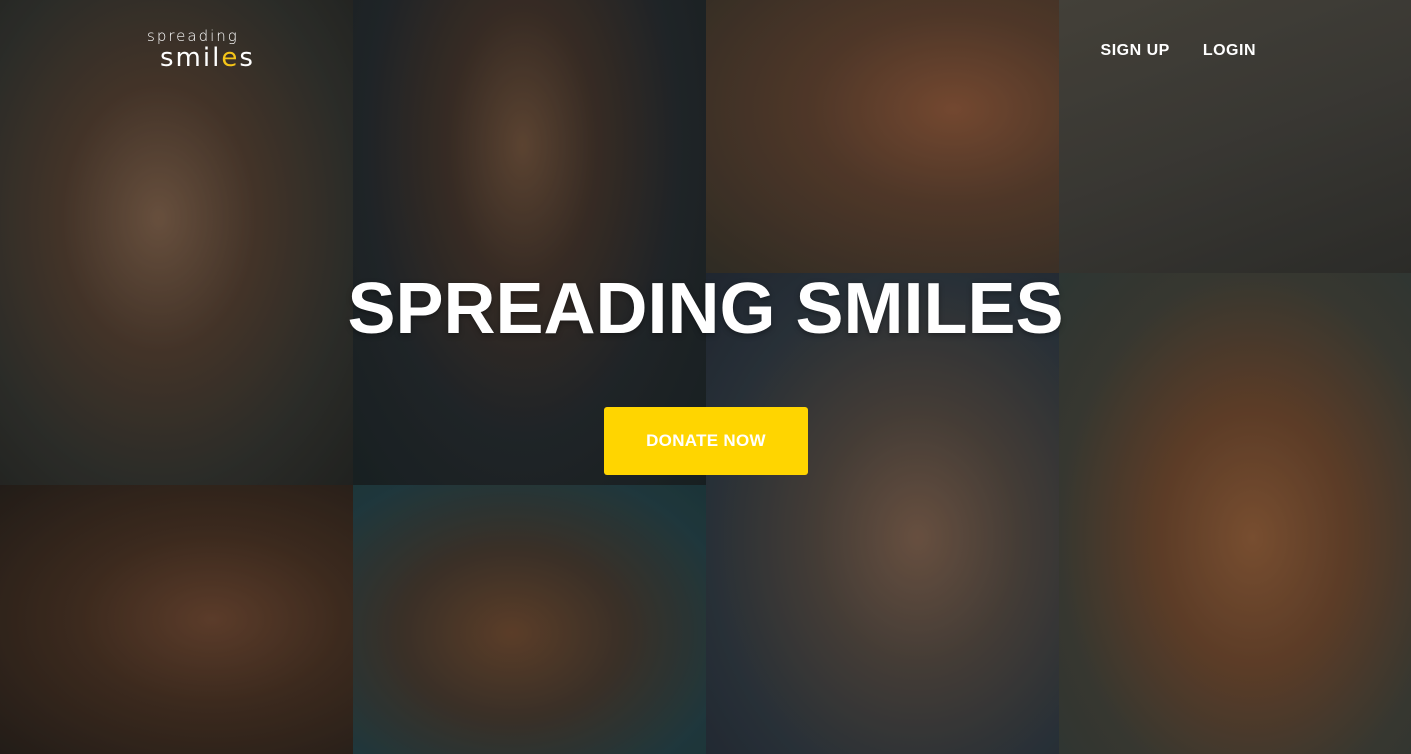 Image resolution: width=1411 pixels, height=754 pixels. Describe the element at coordinates (1229, 51) in the screenshot. I see `login-link: LOGIN` at that location.